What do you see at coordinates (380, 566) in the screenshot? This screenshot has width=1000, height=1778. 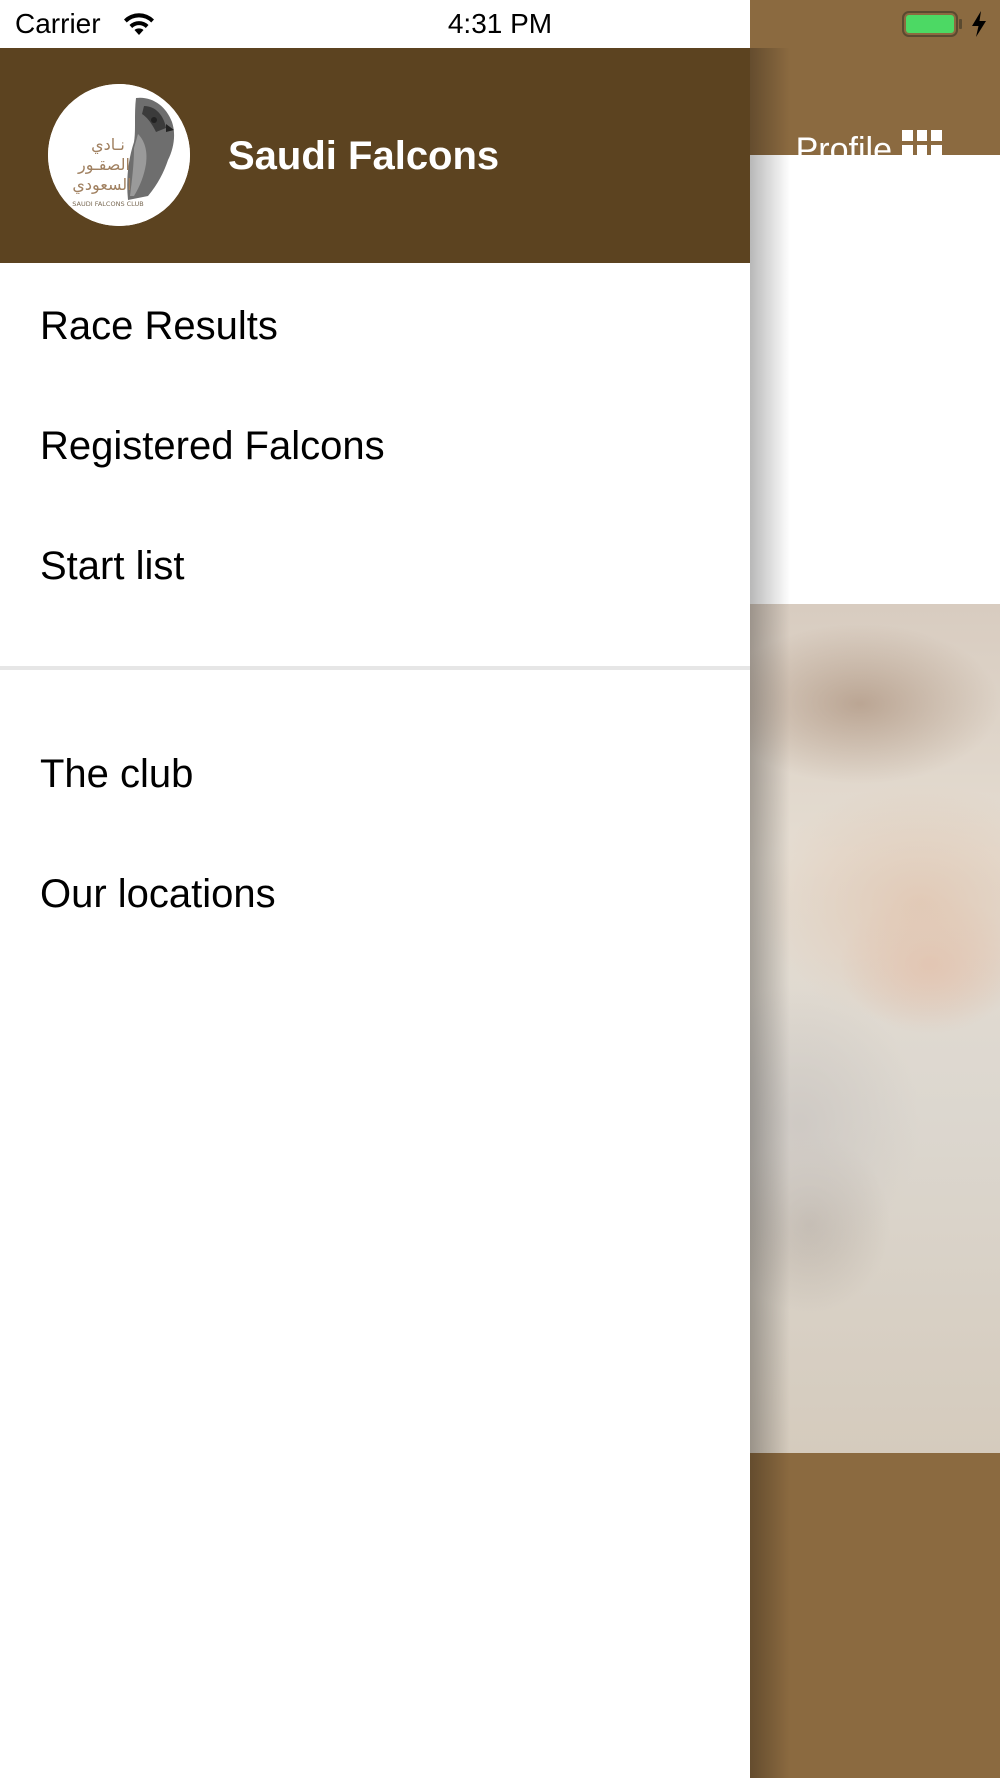 I see `menu-item-start-list: Start list` at bounding box center [380, 566].